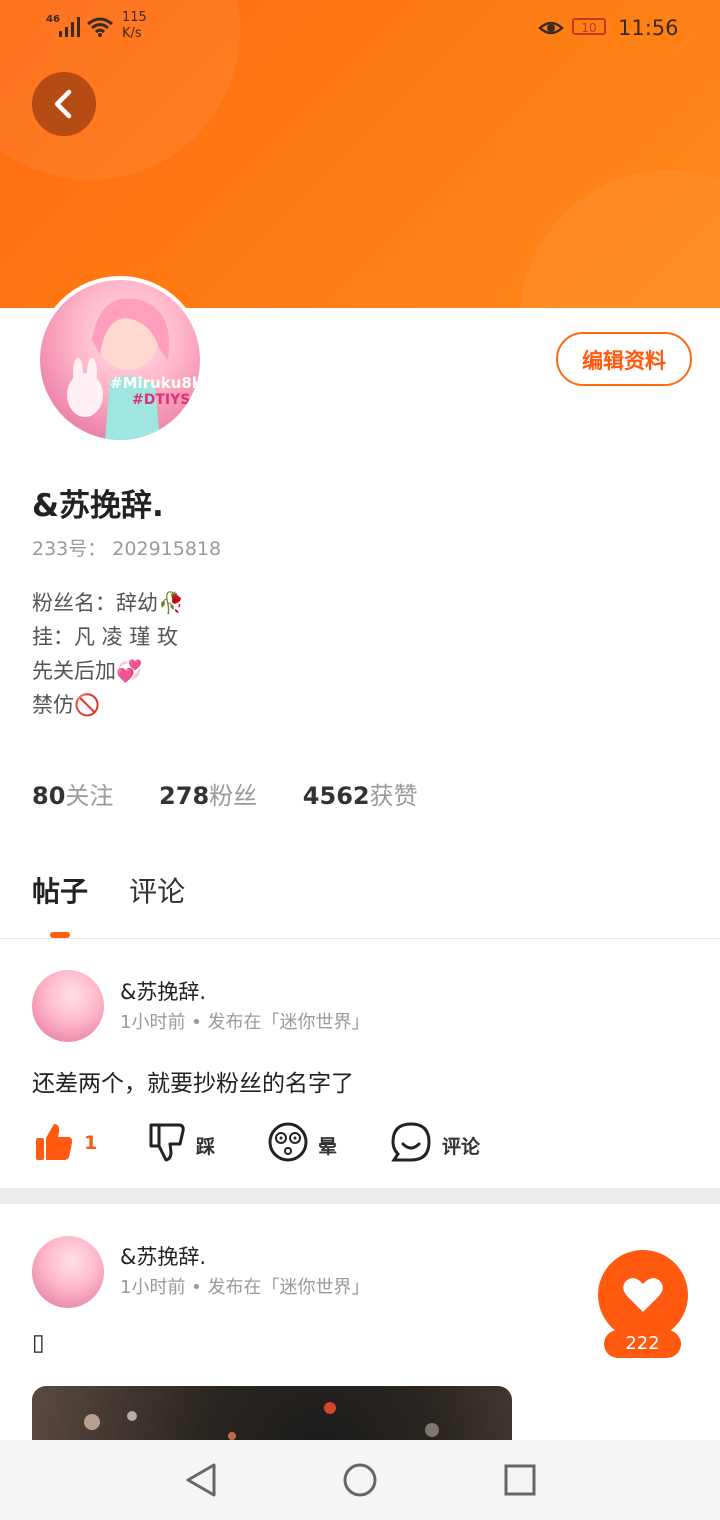 This screenshot has width=720, height=1520. What do you see at coordinates (360, 938) in the screenshot?
I see `divider` at bounding box center [360, 938].